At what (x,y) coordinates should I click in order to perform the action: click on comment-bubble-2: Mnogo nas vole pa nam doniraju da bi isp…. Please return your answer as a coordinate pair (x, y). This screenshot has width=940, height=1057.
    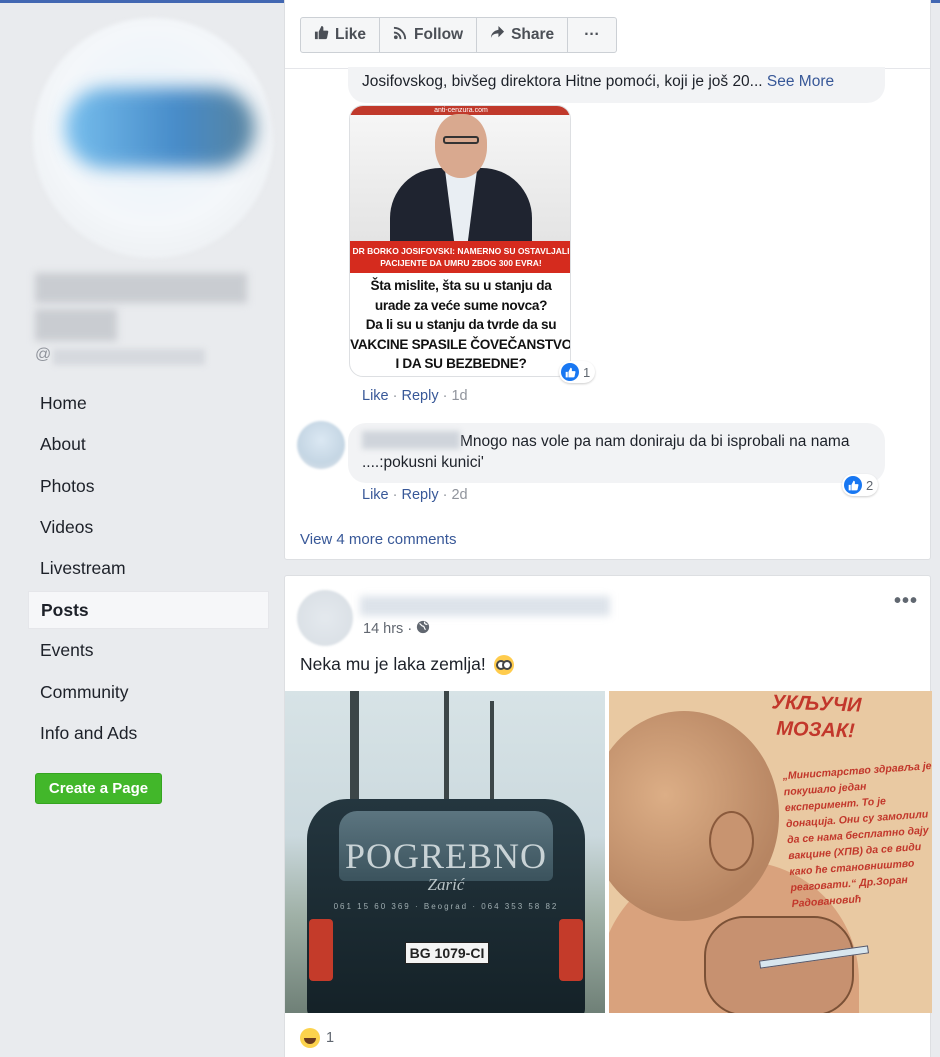
    Looking at the image, I should click on (616, 453).